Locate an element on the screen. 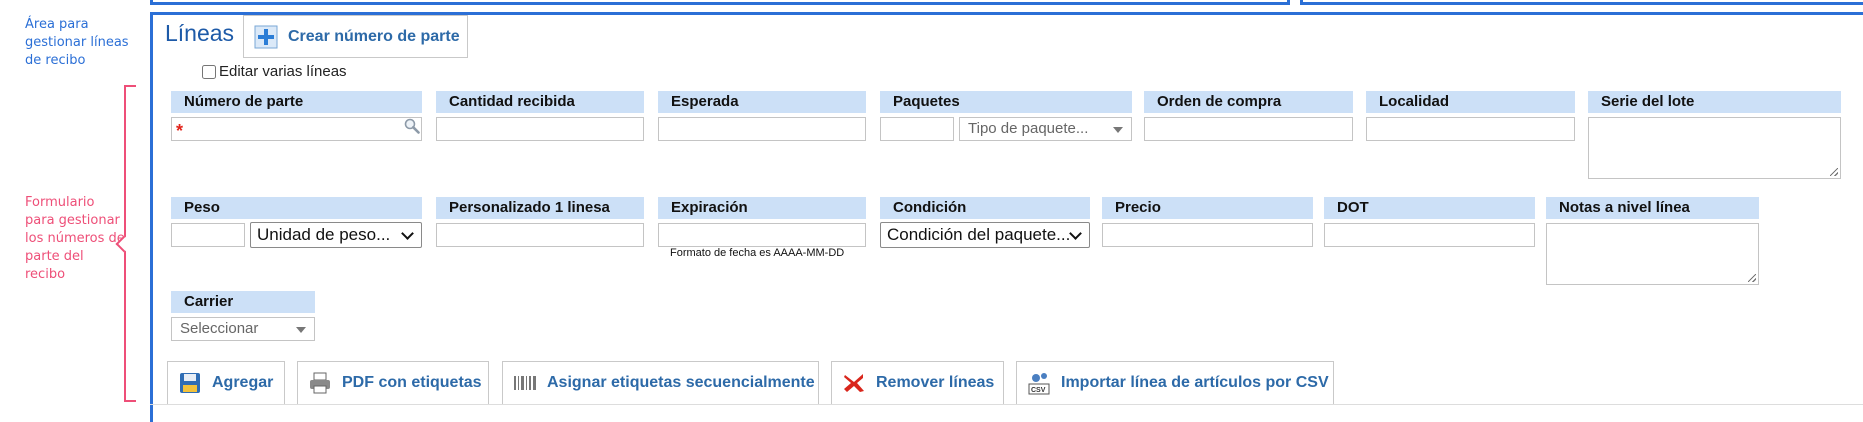 The height and width of the screenshot is (422, 1863). remove-x-icon is located at coordinates (854, 383).